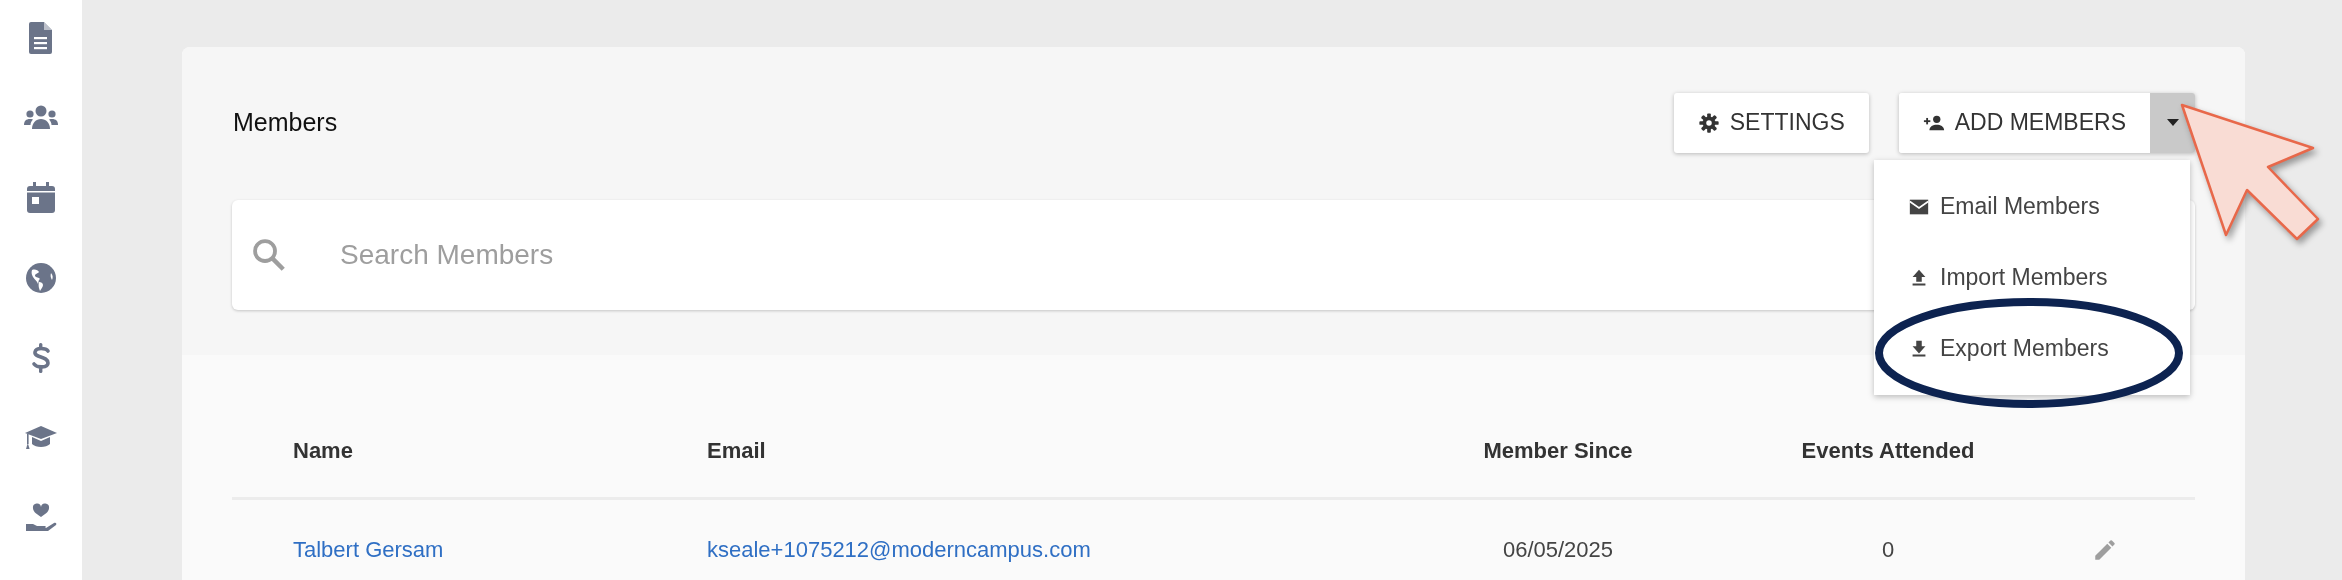  Describe the element at coordinates (1888, 550) in the screenshot. I see `table-cell-text: 0` at that location.